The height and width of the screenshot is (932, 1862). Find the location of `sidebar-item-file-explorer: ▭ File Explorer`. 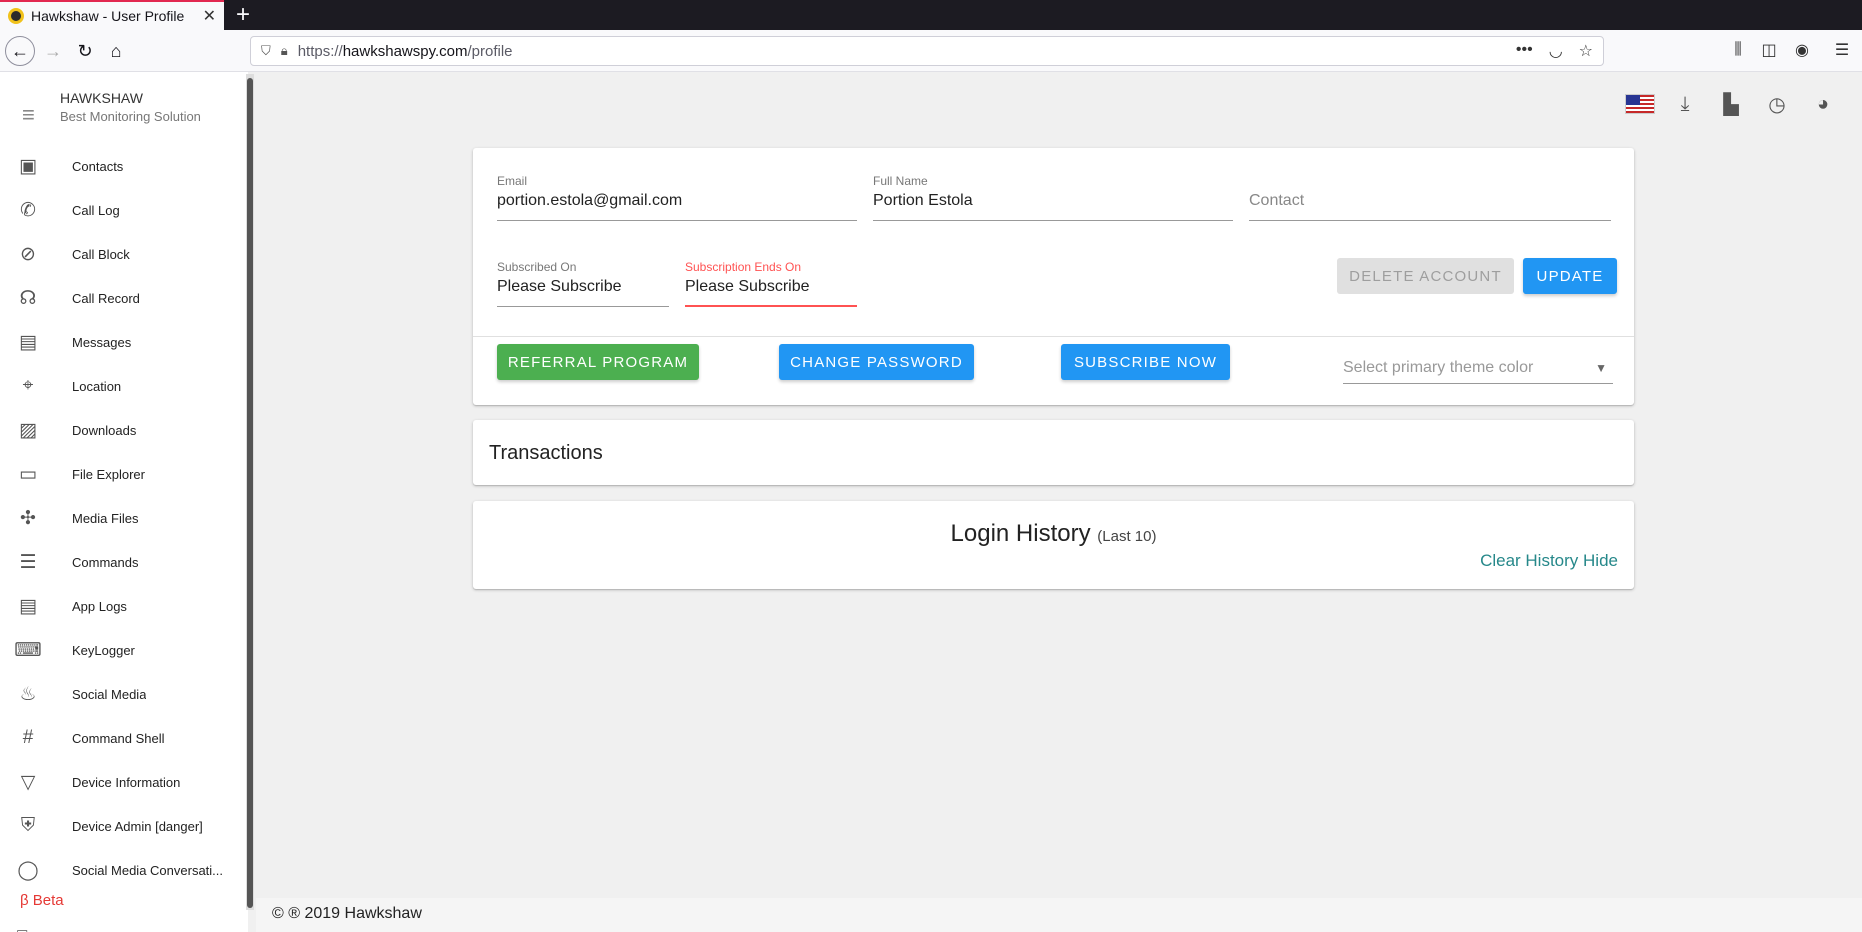

sidebar-item-file-explorer: ▭ File Explorer is located at coordinates (123, 474).